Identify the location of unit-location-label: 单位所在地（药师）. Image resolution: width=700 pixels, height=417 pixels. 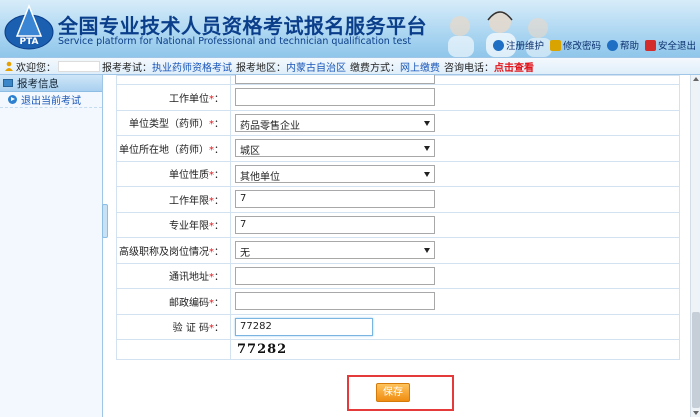
(164, 150).